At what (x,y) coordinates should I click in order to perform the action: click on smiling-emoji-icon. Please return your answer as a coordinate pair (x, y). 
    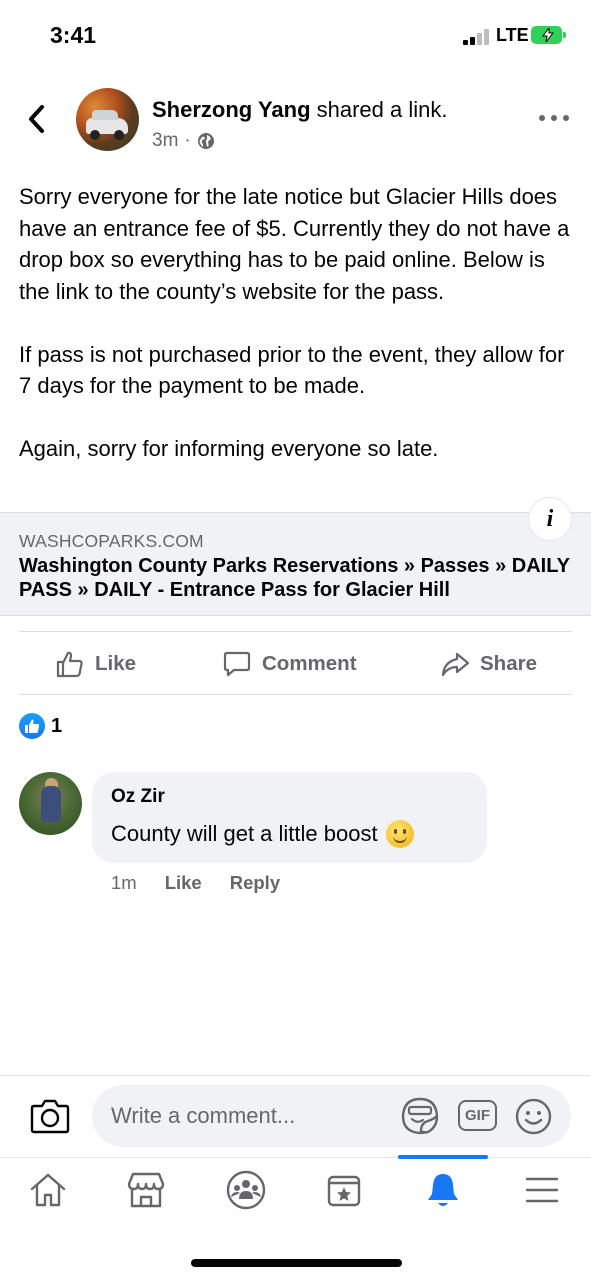
    Looking at the image, I should click on (399, 834).